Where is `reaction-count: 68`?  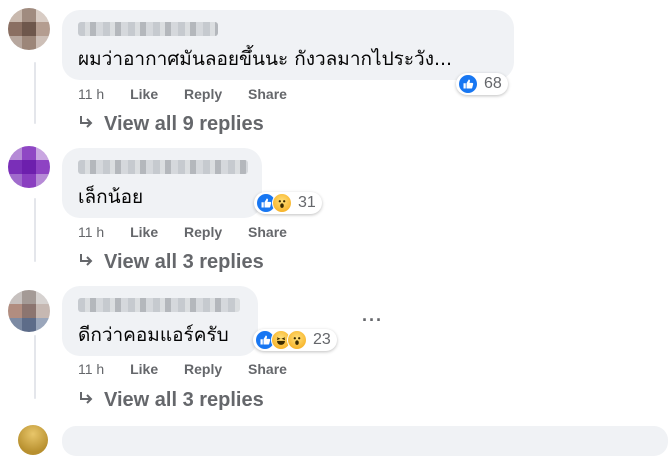
reaction-count: 68 is located at coordinates (493, 83).